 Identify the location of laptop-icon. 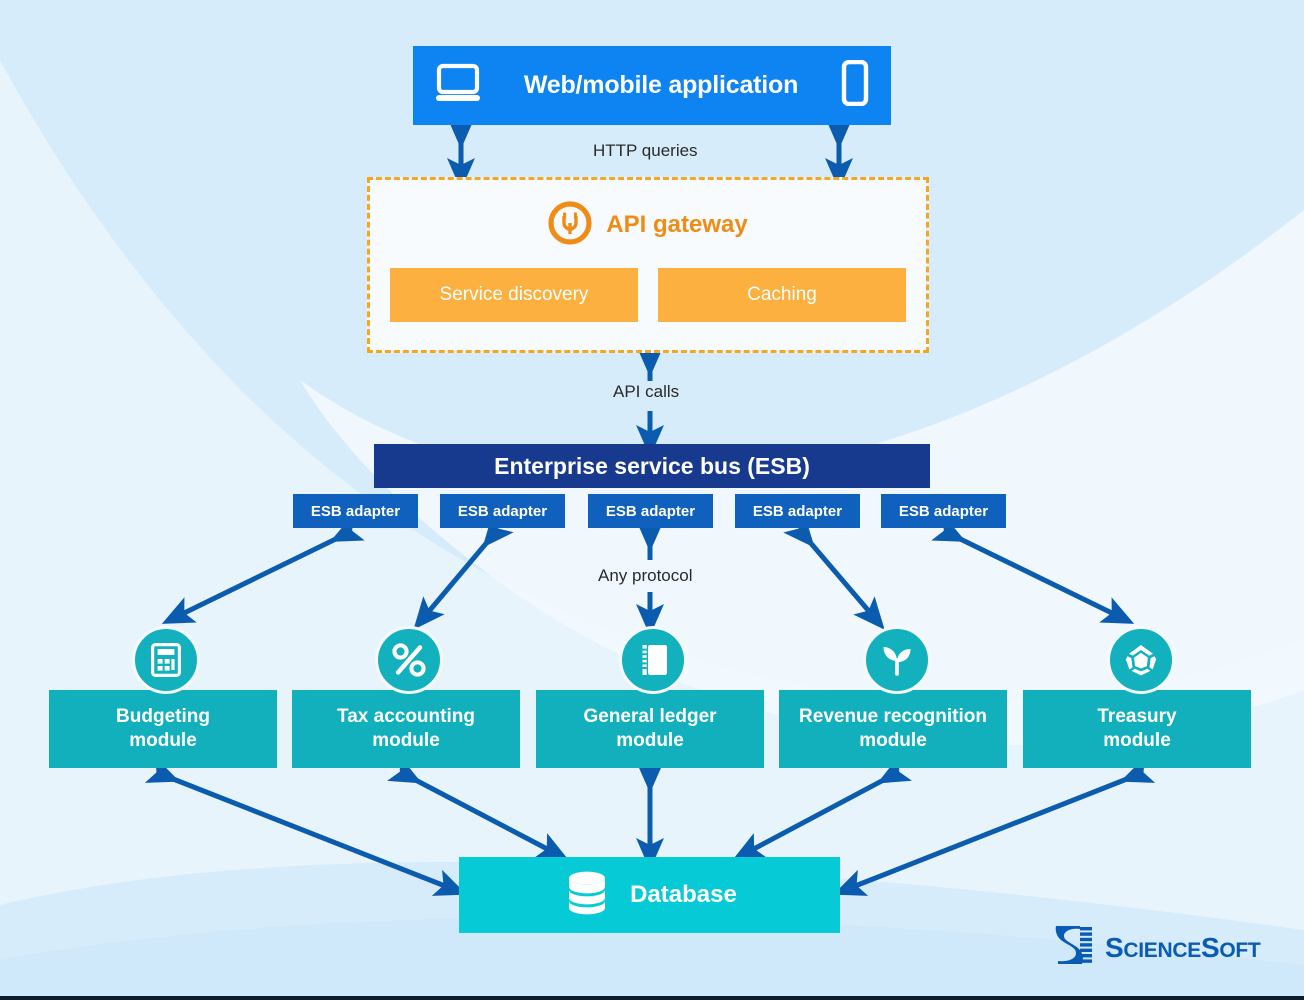
(458, 85).